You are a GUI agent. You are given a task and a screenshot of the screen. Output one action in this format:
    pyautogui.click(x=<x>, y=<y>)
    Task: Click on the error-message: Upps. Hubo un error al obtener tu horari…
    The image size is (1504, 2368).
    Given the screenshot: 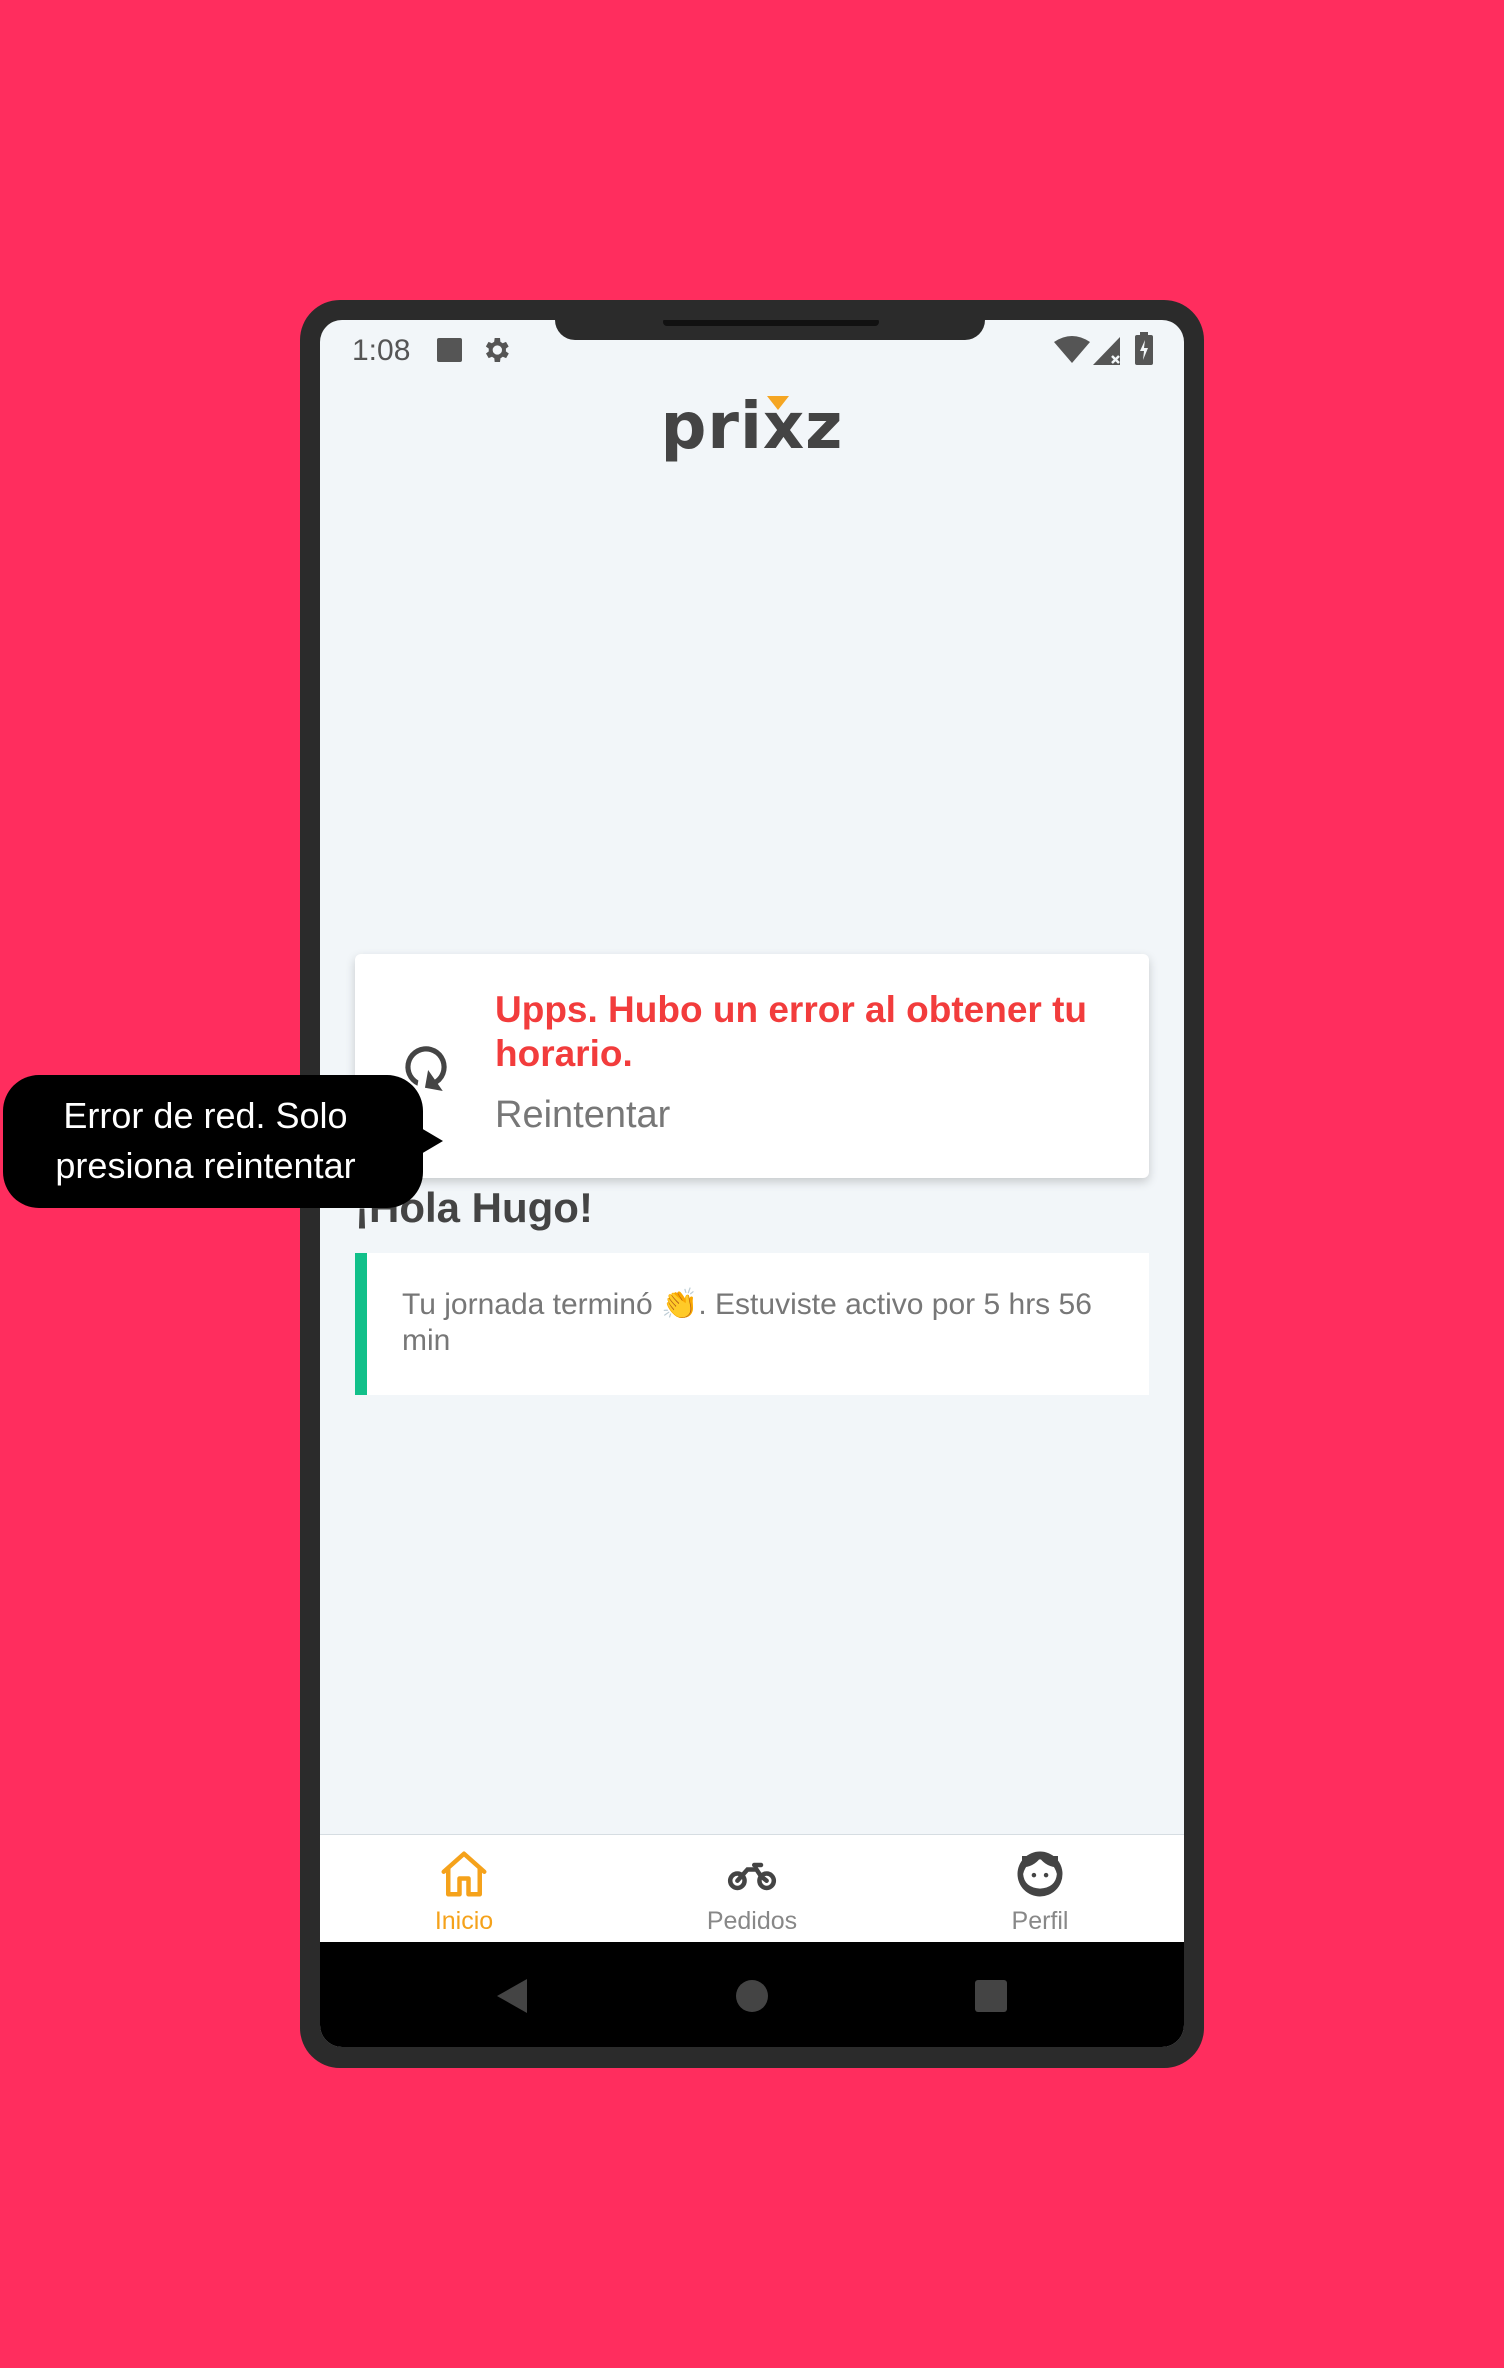 What is the action you would take?
    pyautogui.click(x=791, y=1031)
    